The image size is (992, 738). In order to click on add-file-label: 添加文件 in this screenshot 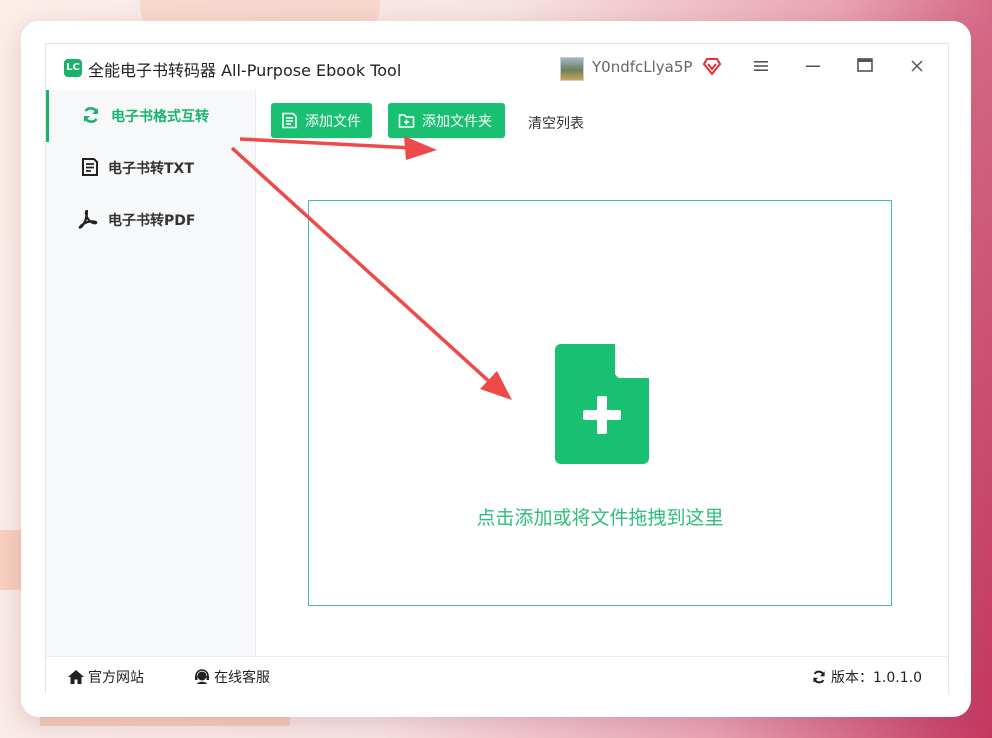, I will do `click(333, 122)`.